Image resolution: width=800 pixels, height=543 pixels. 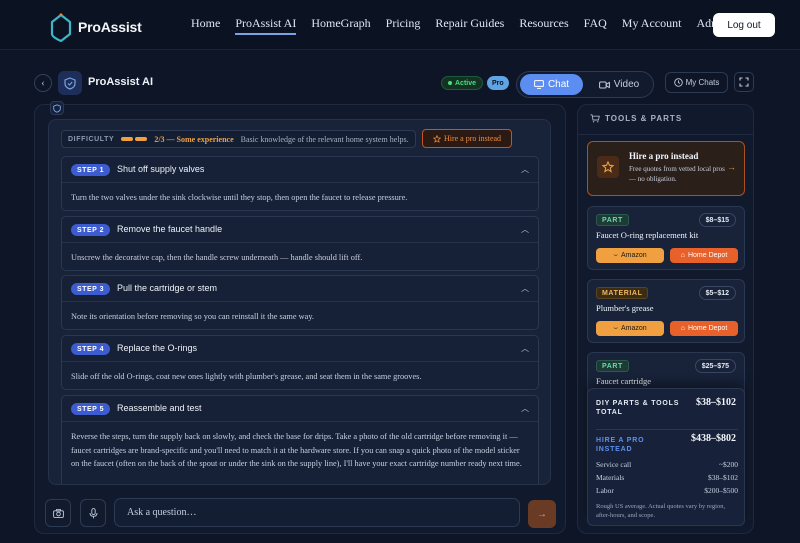 I want to click on price-badge: $5–$12, so click(x=717, y=293).